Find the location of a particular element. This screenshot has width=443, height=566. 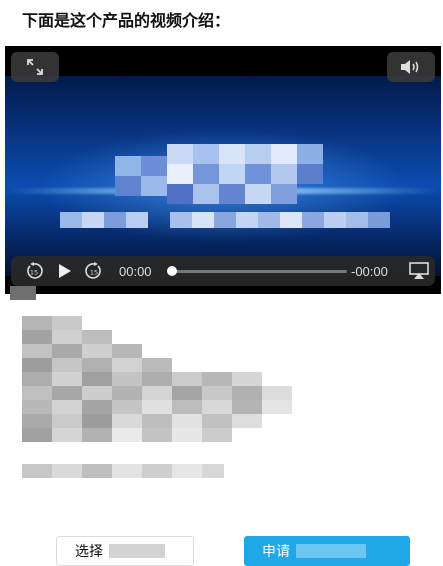

apply-button: 申请 is located at coordinates (327, 551).